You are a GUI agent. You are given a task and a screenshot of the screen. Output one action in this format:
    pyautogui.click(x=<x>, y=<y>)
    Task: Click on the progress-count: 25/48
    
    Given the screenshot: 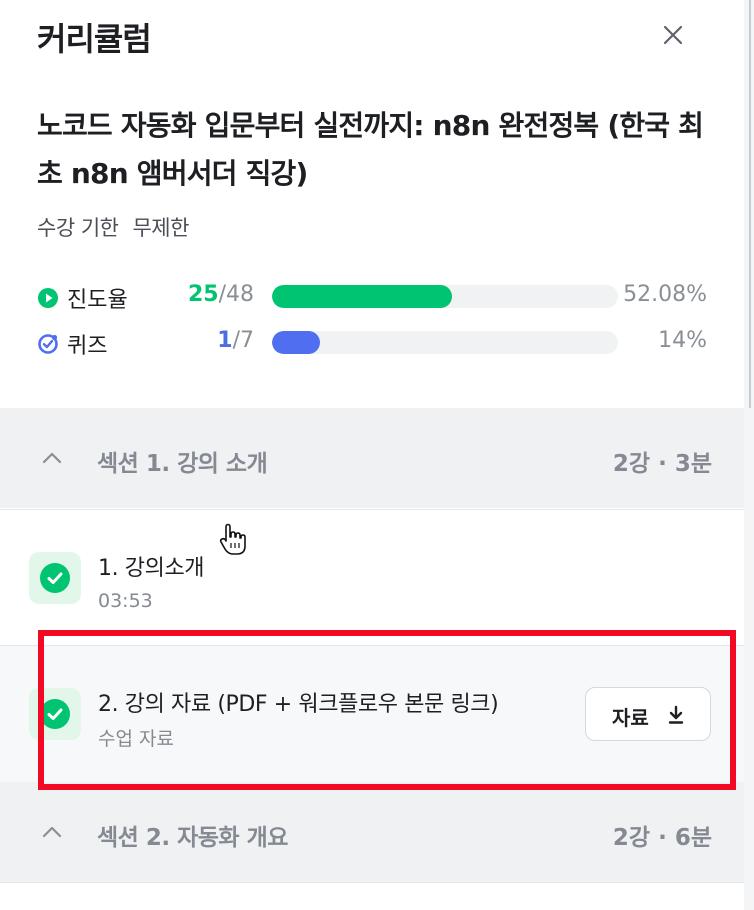 What is the action you would take?
    pyautogui.click(x=221, y=294)
    